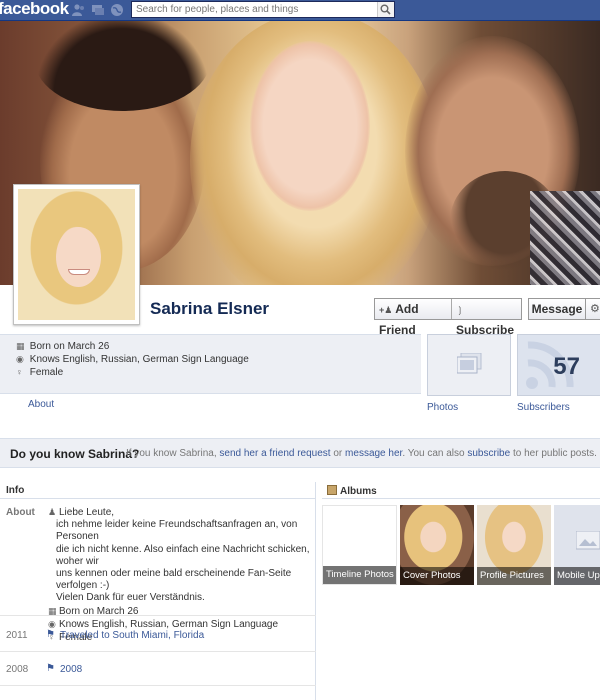 Image resolution: width=600 pixels, height=700 pixels. What do you see at coordinates (514, 545) in the screenshot?
I see `album-profile-pictures: Profile Pictures` at bounding box center [514, 545].